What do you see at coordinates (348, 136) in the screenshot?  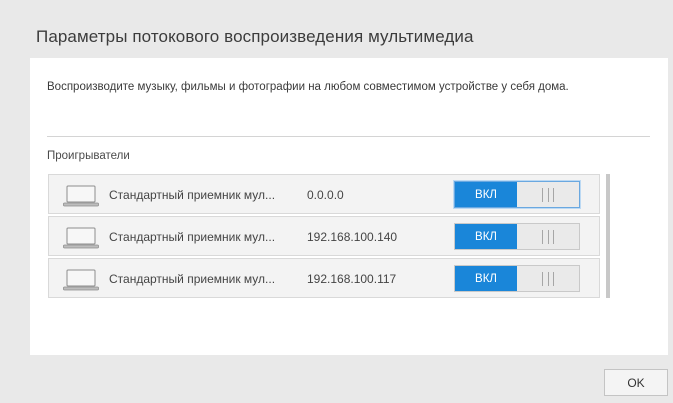 I see `divider` at bounding box center [348, 136].